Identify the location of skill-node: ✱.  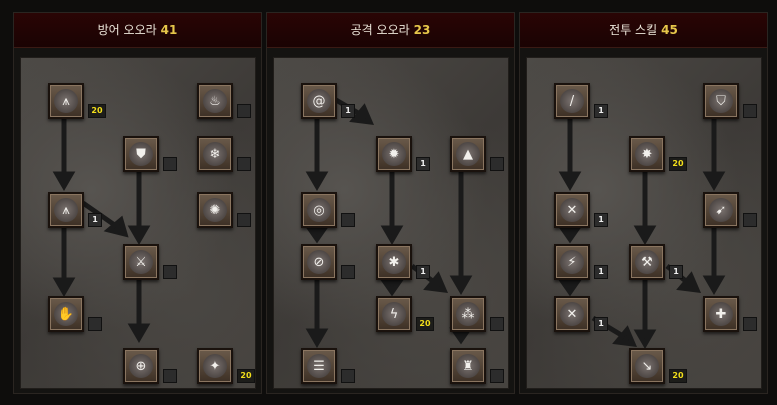
(394, 262).